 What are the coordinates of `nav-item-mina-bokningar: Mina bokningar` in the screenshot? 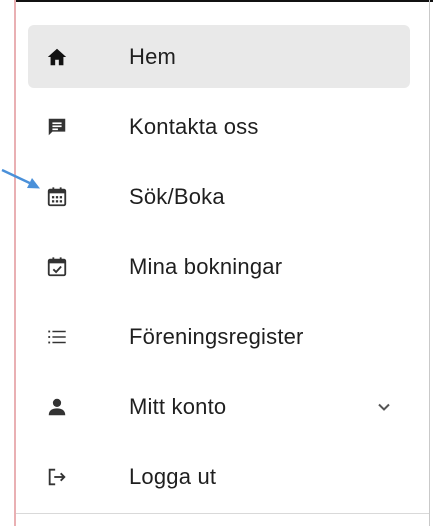 It's located at (219, 266).